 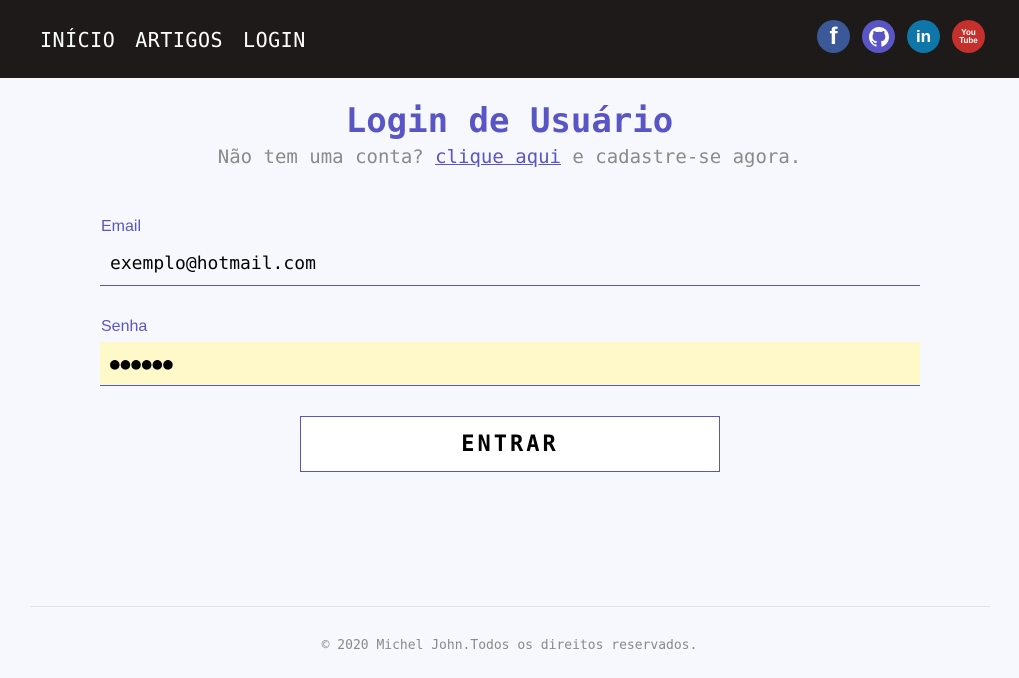 What do you see at coordinates (179, 40) in the screenshot?
I see `nav-link-artigos: ARTIGOS` at bounding box center [179, 40].